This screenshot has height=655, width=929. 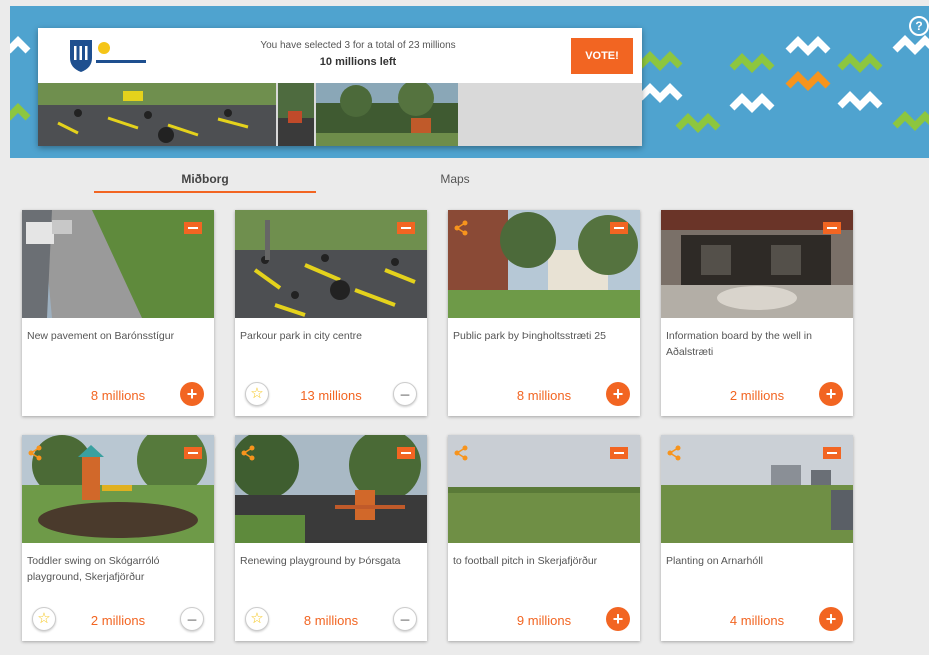 I want to click on project-title: to football pitch in Skerjafjörður, so click(x=525, y=561).